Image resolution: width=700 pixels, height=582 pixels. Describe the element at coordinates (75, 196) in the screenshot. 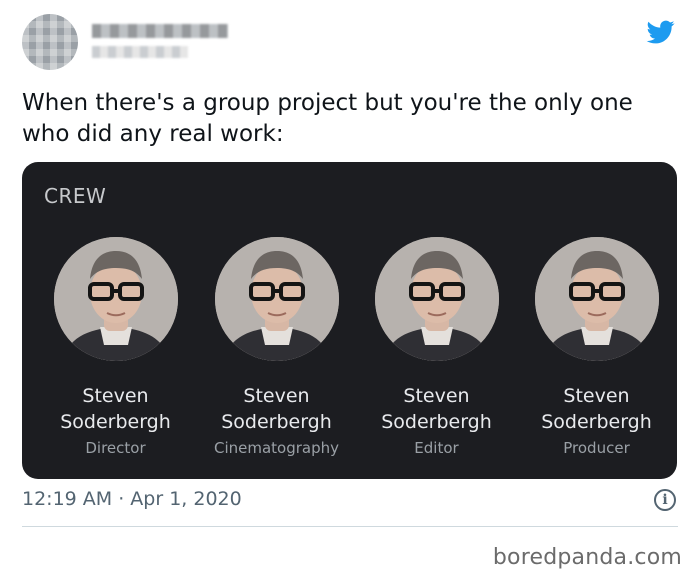

I see `crew-section-label: CREW` at that location.